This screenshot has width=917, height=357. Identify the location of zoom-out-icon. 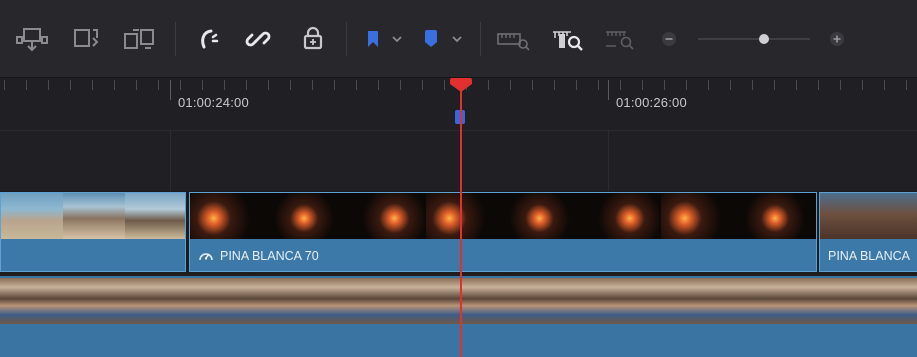
(669, 39).